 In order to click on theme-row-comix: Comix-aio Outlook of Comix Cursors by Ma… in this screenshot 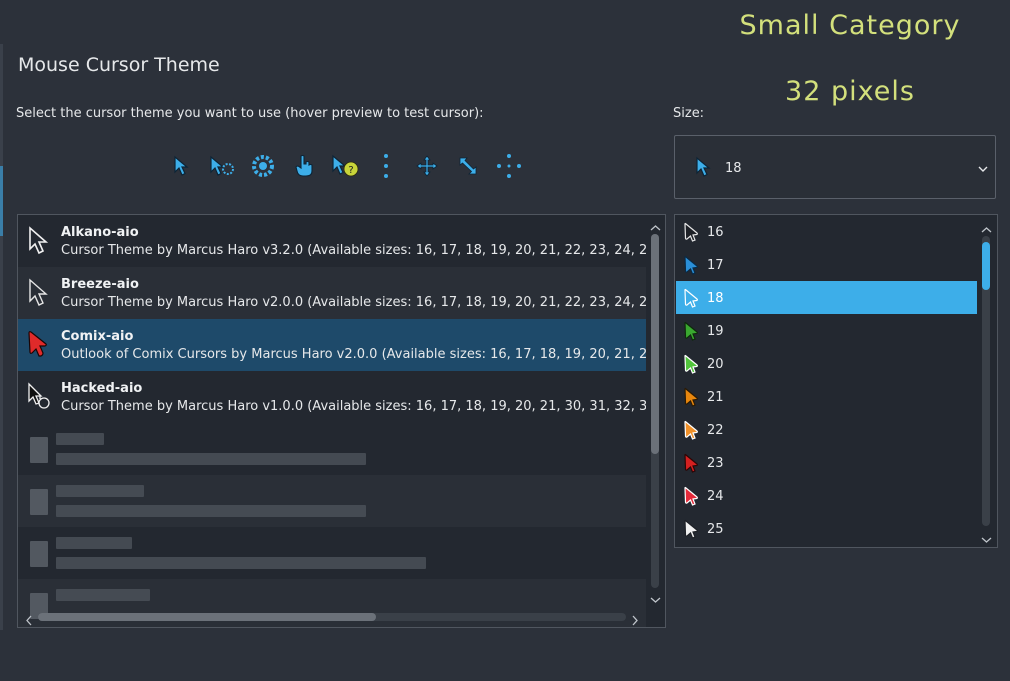, I will do `click(332, 345)`.